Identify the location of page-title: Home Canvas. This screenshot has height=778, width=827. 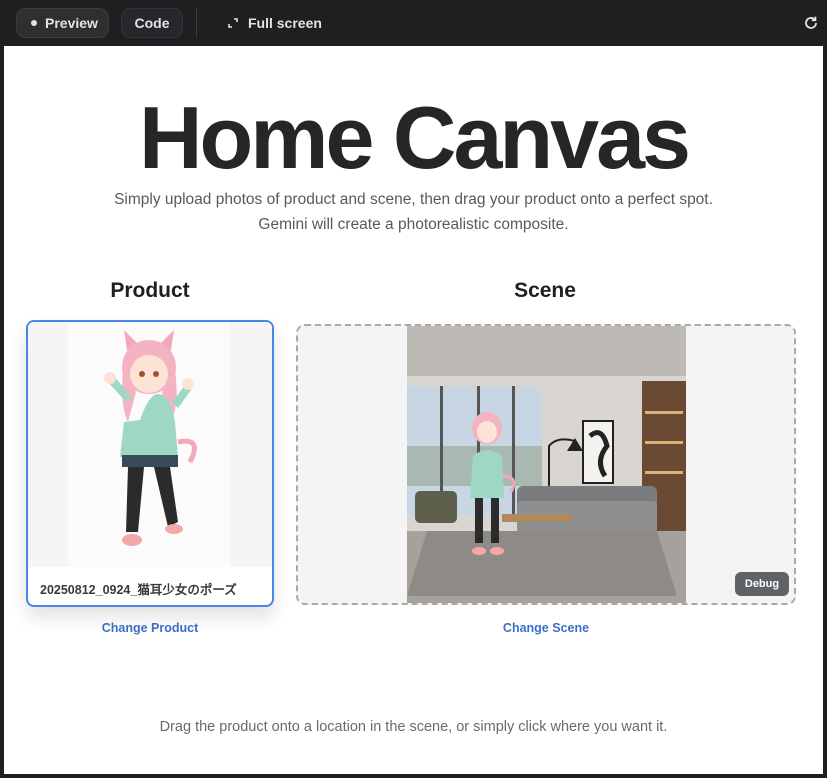
(414, 137).